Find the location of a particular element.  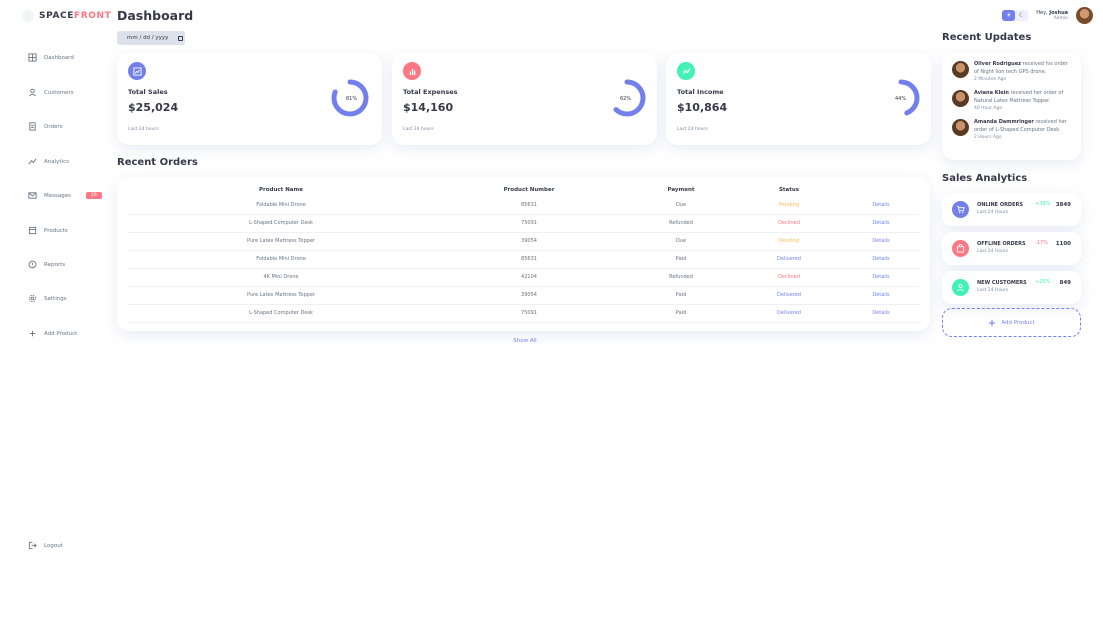

update-name: Oliver Rodriguez is located at coordinates (998, 64).